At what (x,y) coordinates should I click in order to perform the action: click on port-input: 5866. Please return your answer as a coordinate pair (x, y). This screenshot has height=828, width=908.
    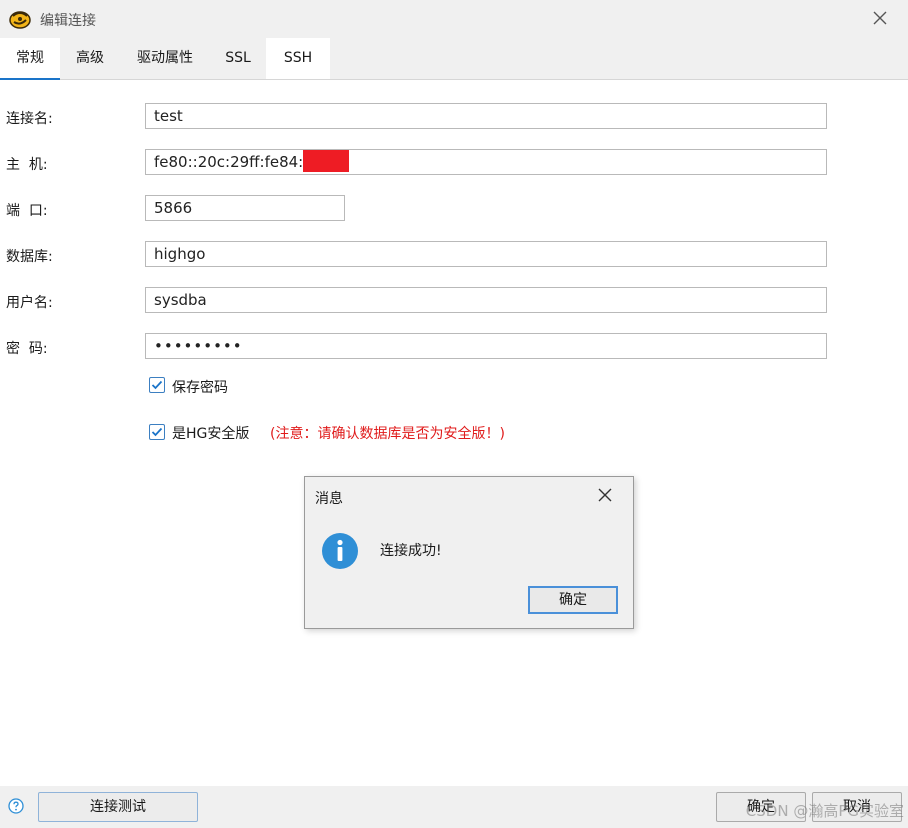
    Looking at the image, I should click on (245, 208).